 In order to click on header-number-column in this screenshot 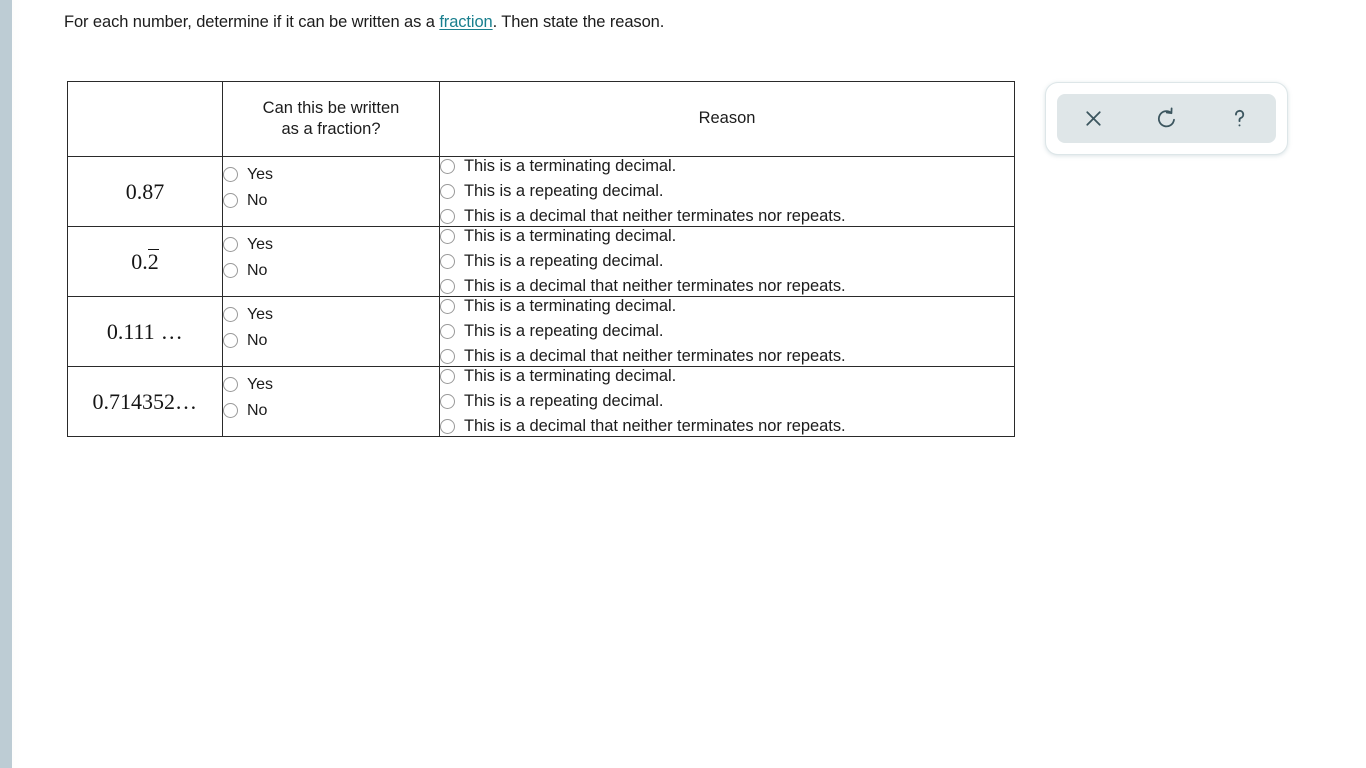, I will do `click(145, 119)`.